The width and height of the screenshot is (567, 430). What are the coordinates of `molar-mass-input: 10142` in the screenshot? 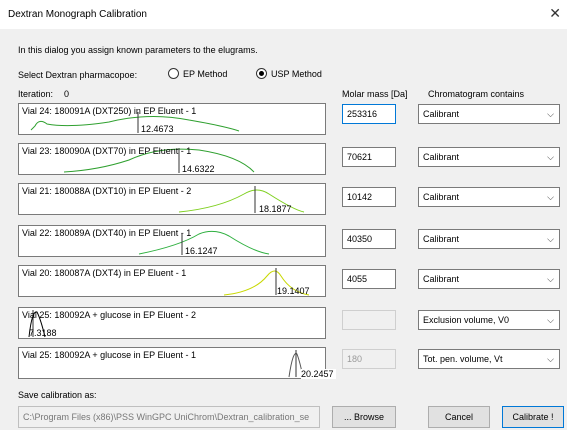 It's located at (369, 197).